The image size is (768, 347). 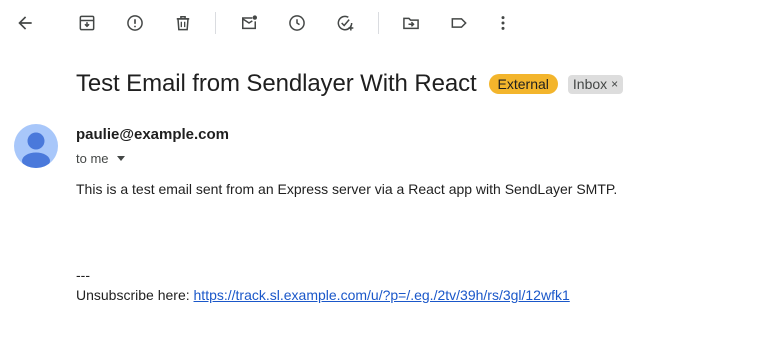 I want to click on avatar, so click(x=36, y=146).